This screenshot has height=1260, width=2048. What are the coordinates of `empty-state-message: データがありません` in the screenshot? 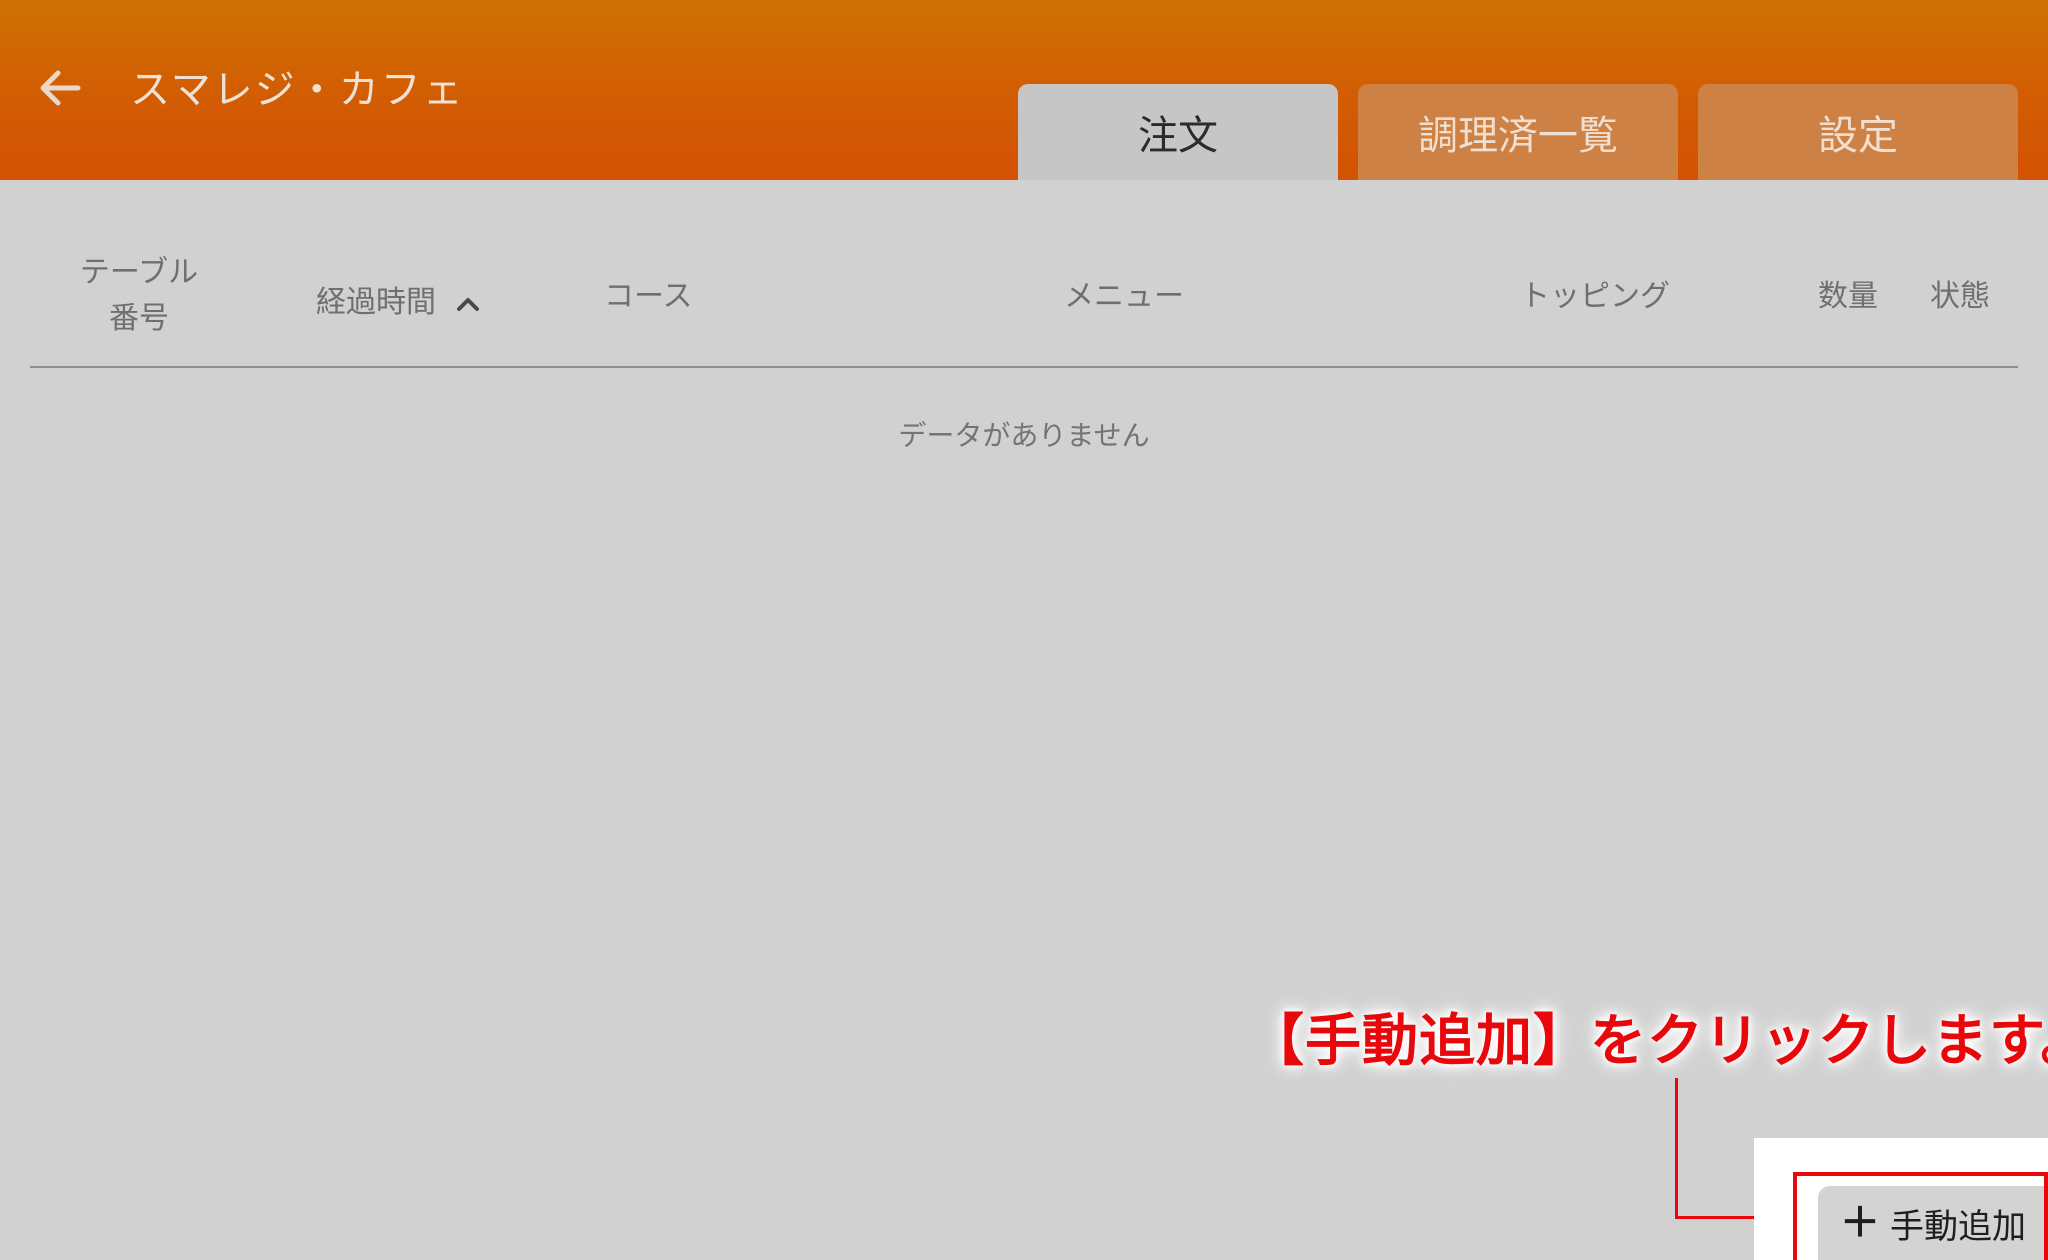 It's located at (1024, 435).